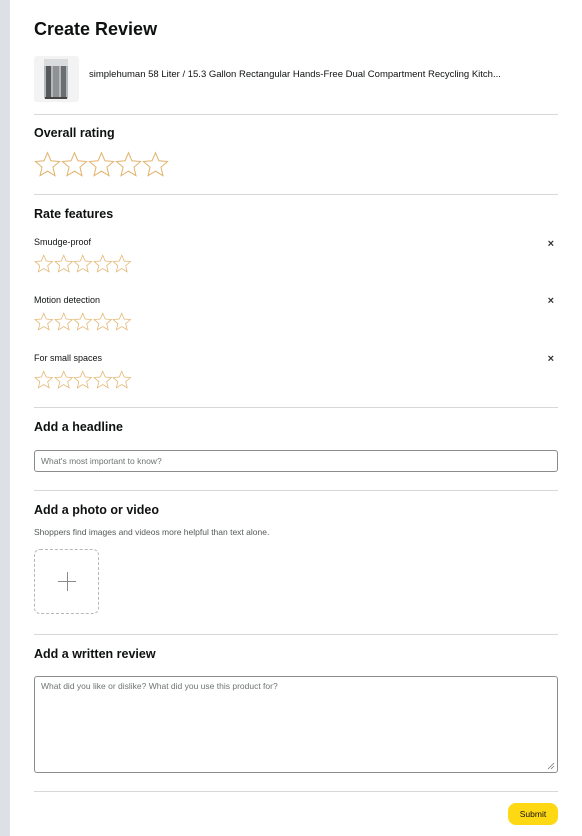 The width and height of the screenshot is (582, 836). What do you see at coordinates (67, 300) in the screenshot?
I see `feature-label-motion-detection: Motion detection` at bounding box center [67, 300].